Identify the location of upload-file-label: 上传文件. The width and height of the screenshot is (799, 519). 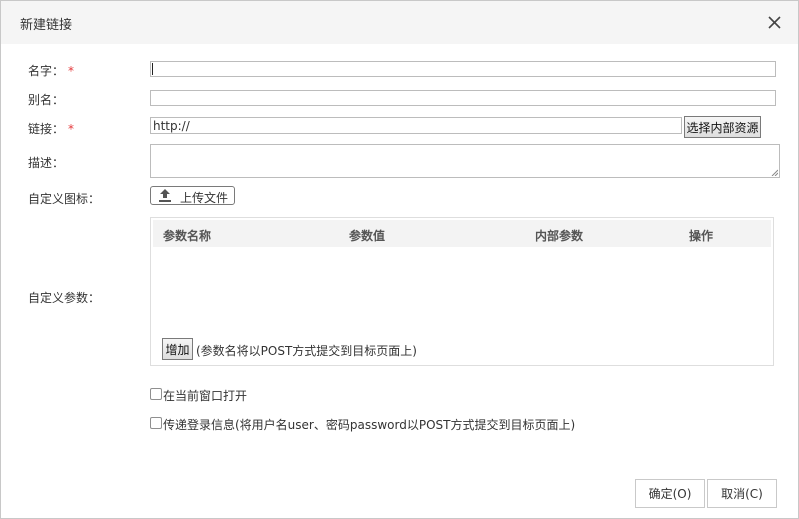
(204, 198).